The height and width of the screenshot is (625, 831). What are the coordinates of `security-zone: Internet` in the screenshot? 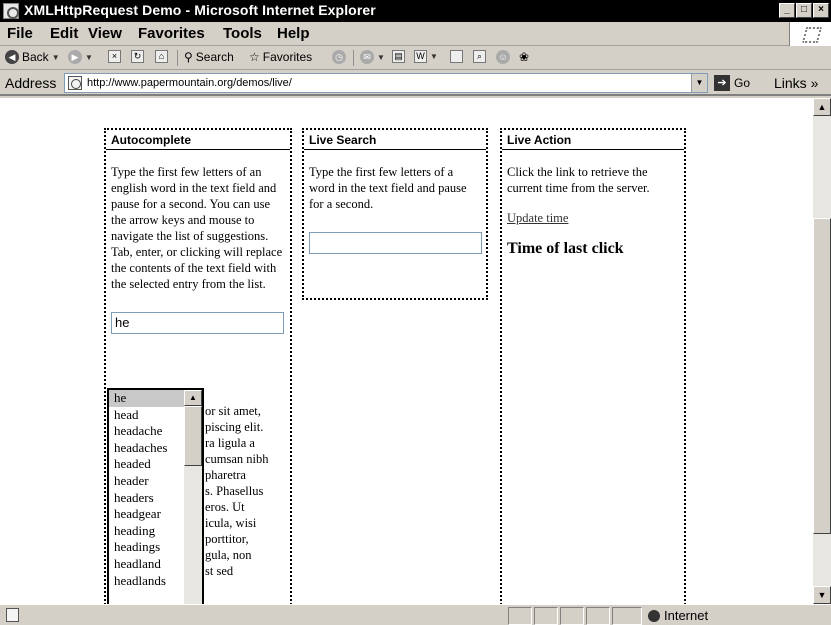 It's located at (678, 615).